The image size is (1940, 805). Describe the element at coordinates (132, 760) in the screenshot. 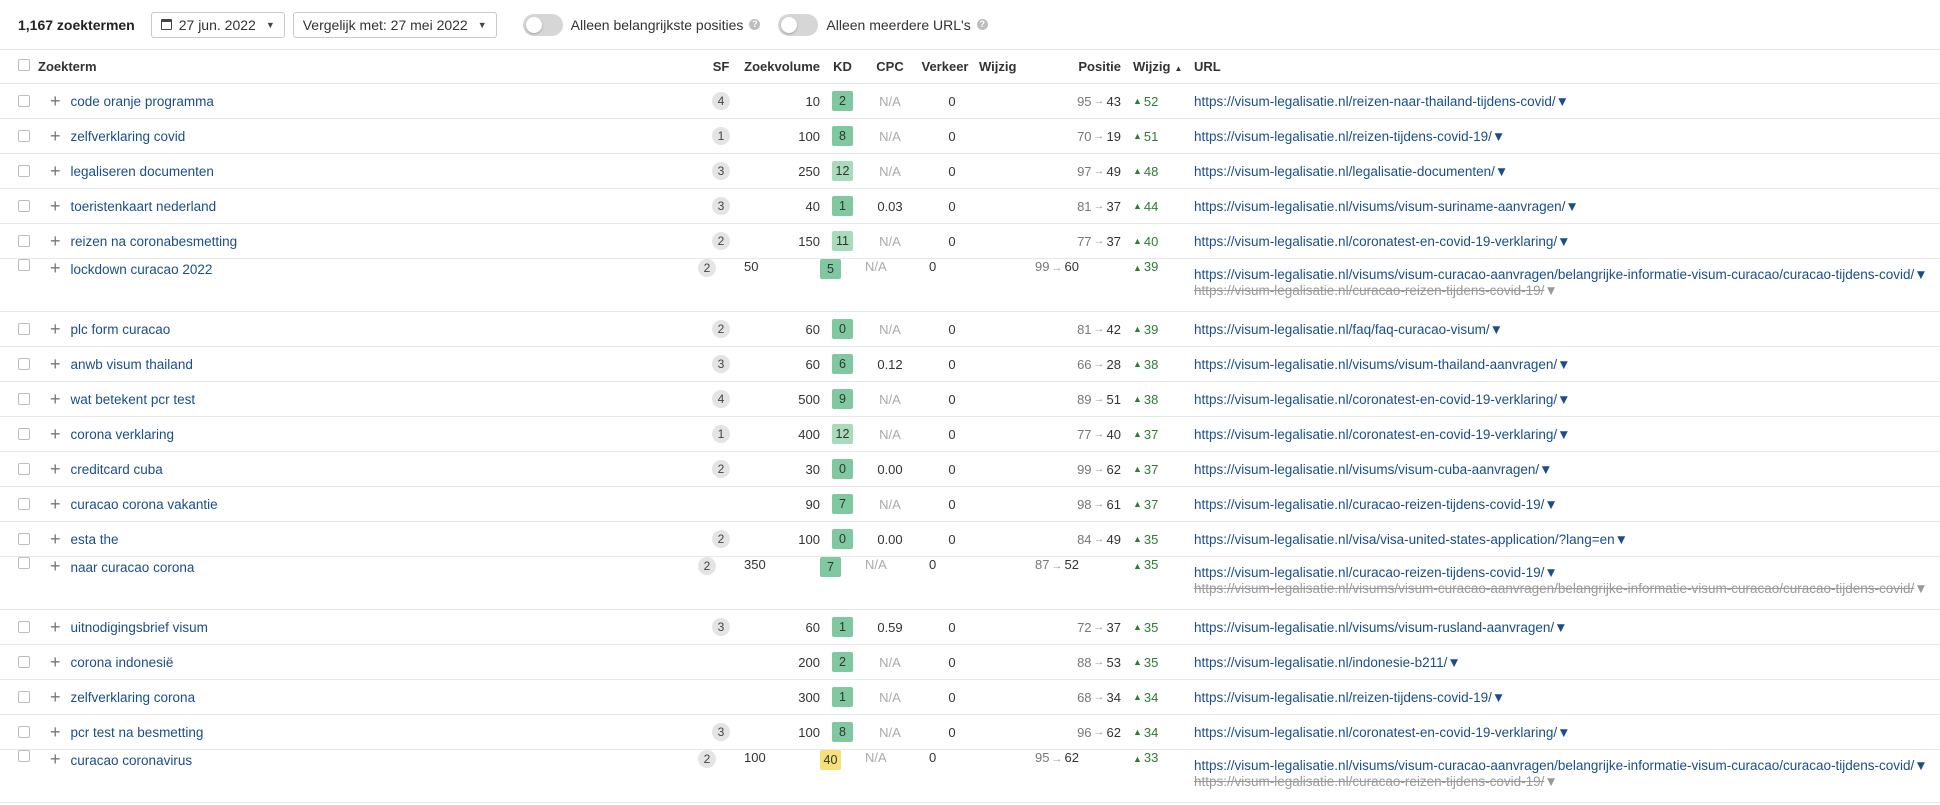

I see `keyword-link: curacao coronavirus` at that location.